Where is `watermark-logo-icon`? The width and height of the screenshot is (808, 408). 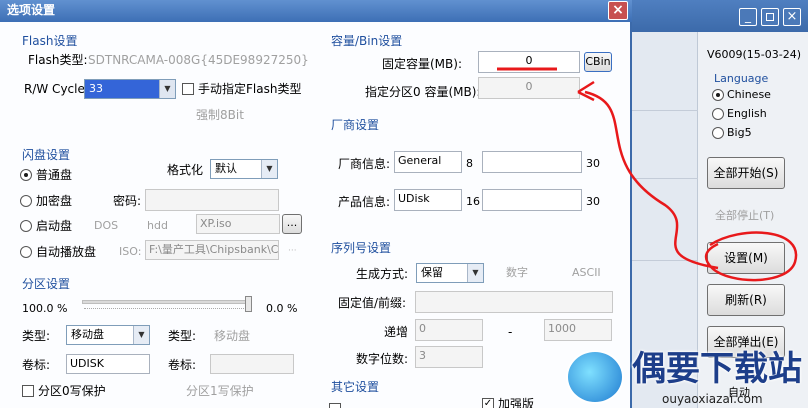
watermark-logo-icon is located at coordinates (595, 377).